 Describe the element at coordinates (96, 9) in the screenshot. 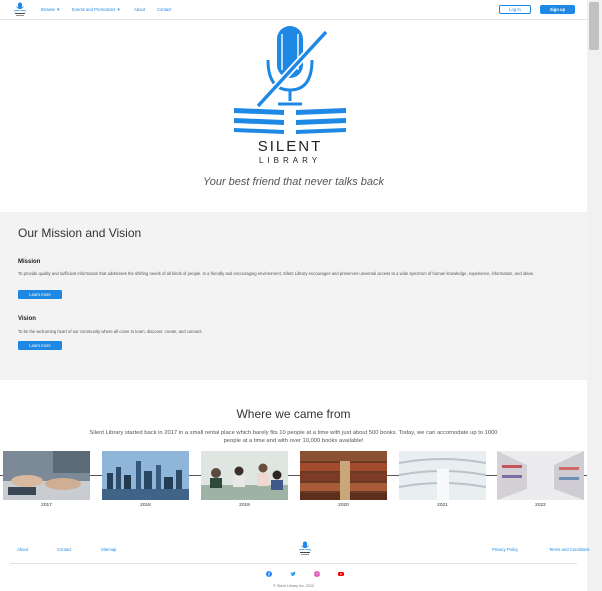

I see `nav-events-menu: Events and Promotions ▼` at that location.